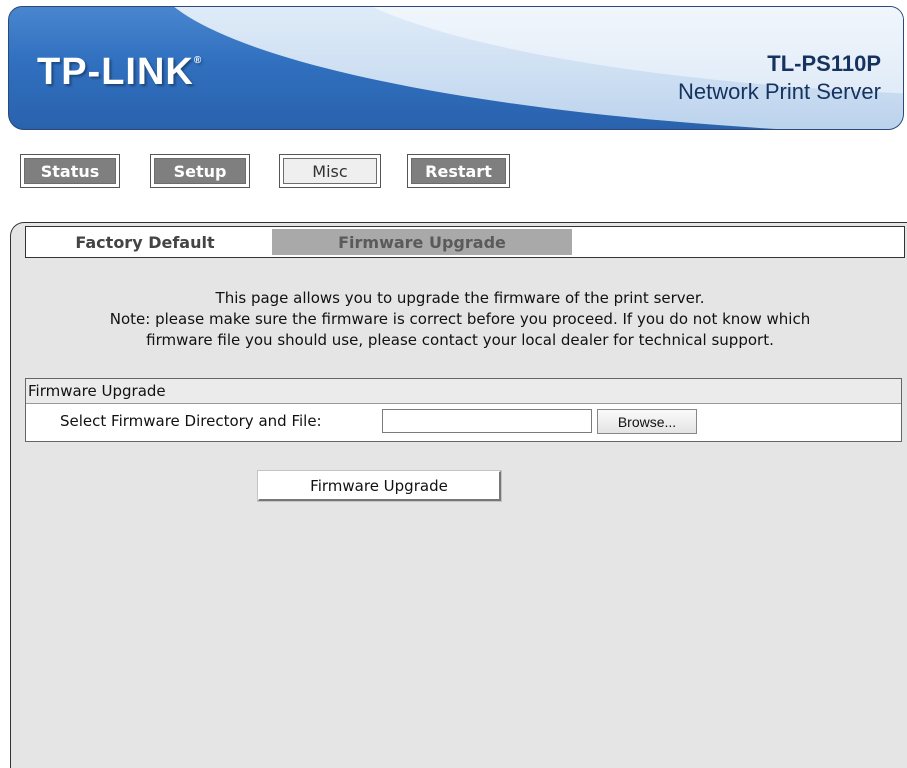  I want to click on product-name: Network Print Server, so click(779, 91).